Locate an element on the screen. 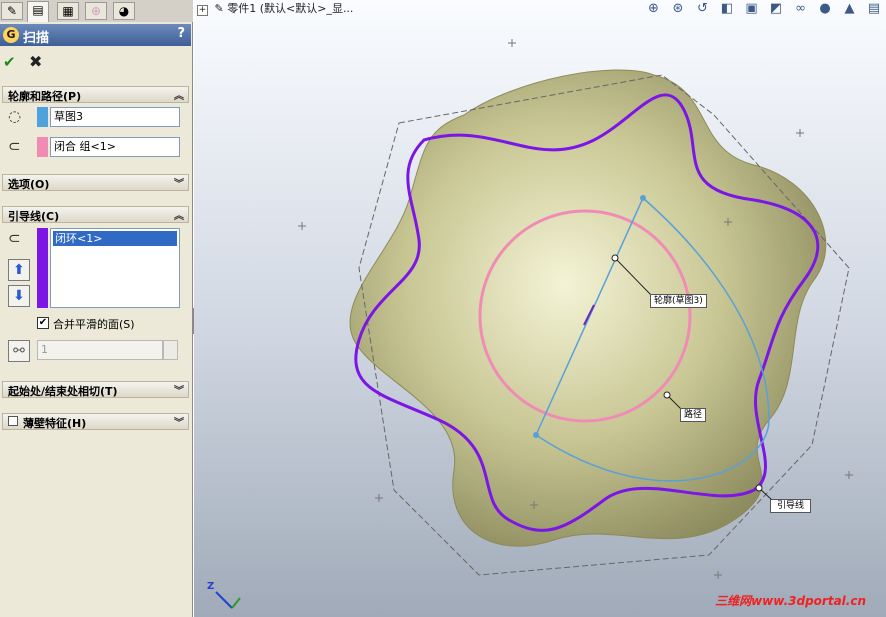 Image resolution: width=886 pixels, height=617 pixels. start-end-tangency-group-header: 起始处/结束处相切(T) ︾ is located at coordinates (95, 389).